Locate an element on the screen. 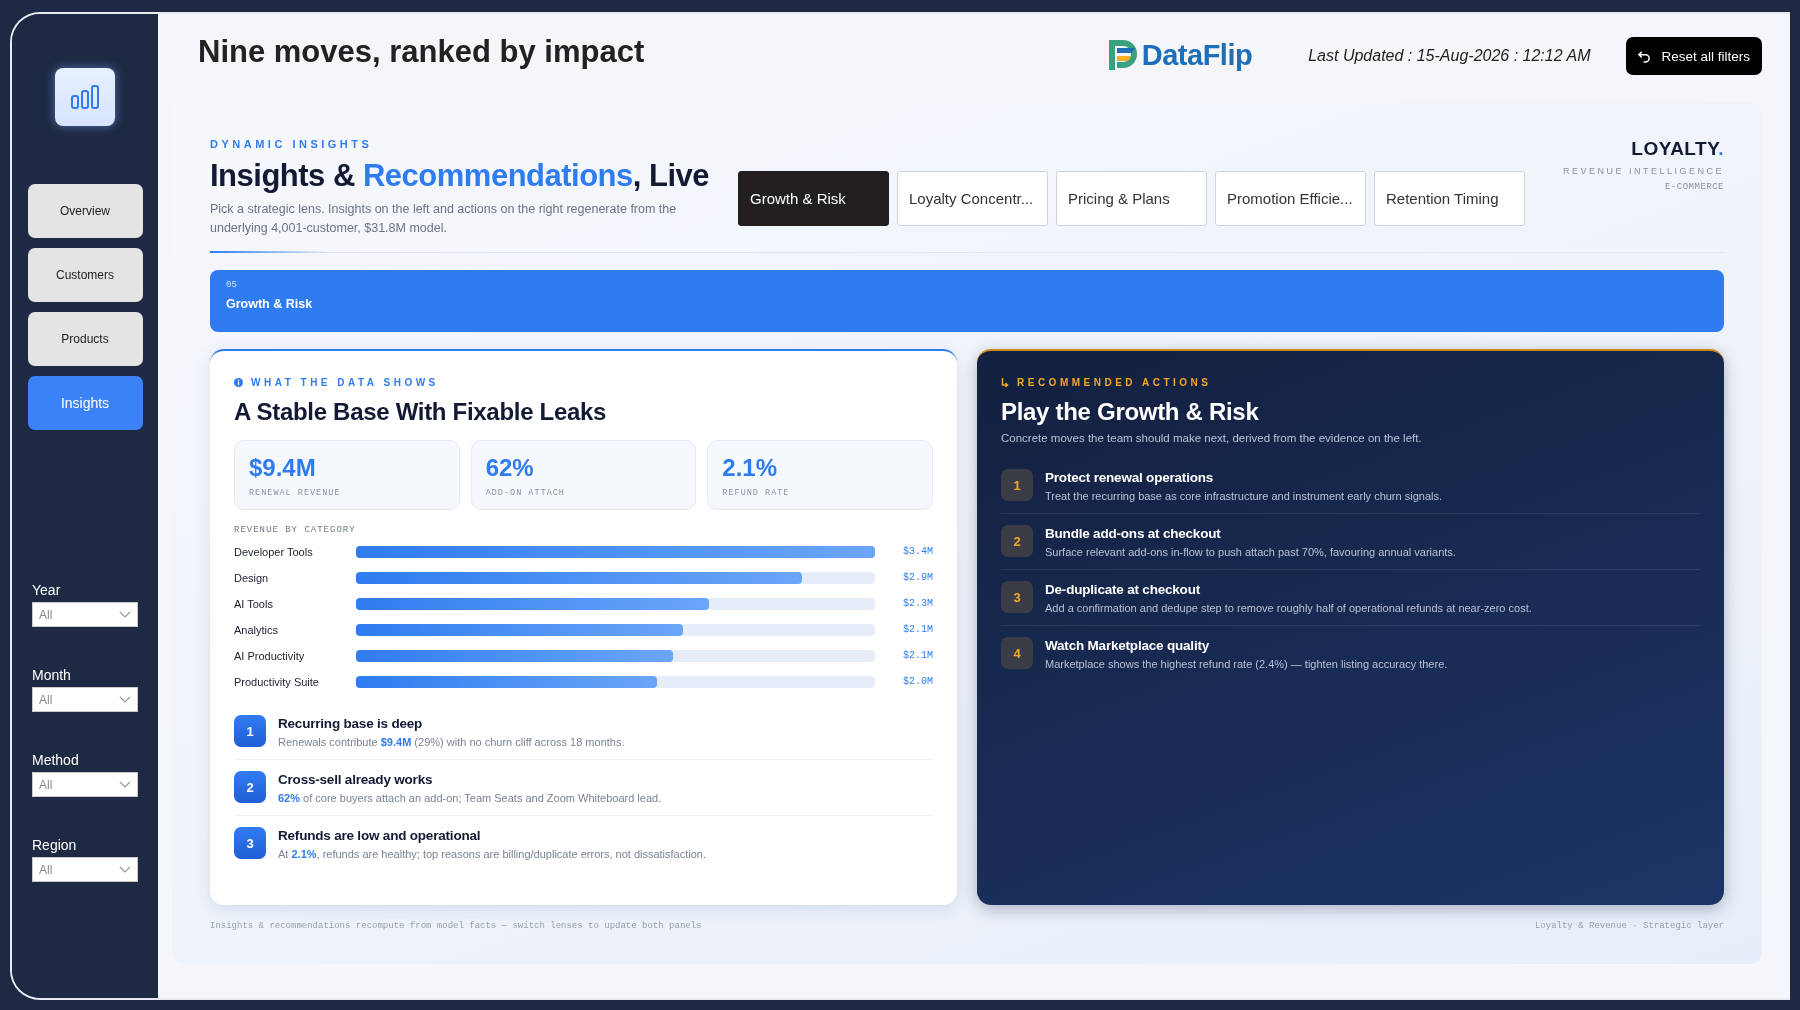  stat-value: 2.1% is located at coordinates (750, 468).